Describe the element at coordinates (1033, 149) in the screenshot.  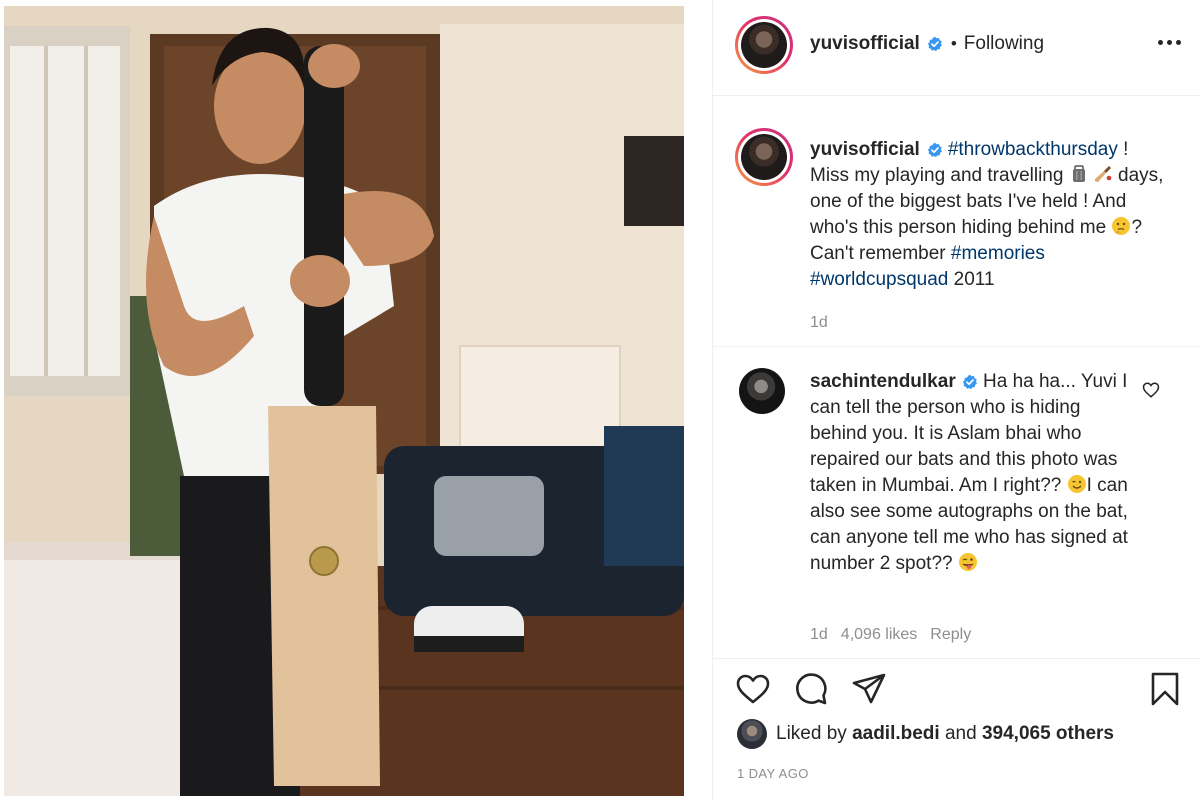
I see `hashtag-throwbackthursday: #throwbackthursday` at that location.